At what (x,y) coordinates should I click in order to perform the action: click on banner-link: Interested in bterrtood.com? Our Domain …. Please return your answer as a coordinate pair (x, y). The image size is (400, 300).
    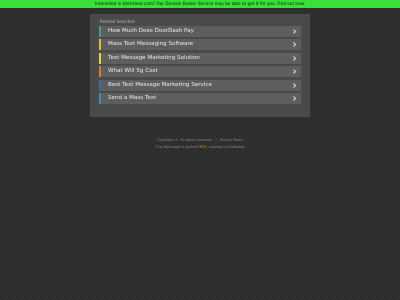
    Looking at the image, I should click on (200, 3).